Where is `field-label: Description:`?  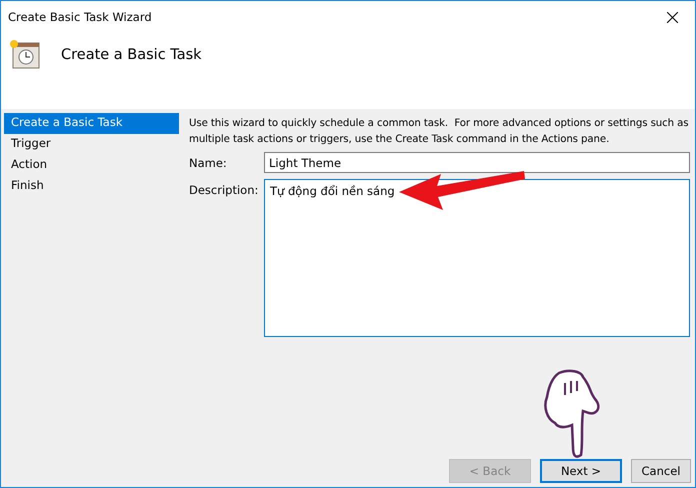 field-label: Description: is located at coordinates (224, 189).